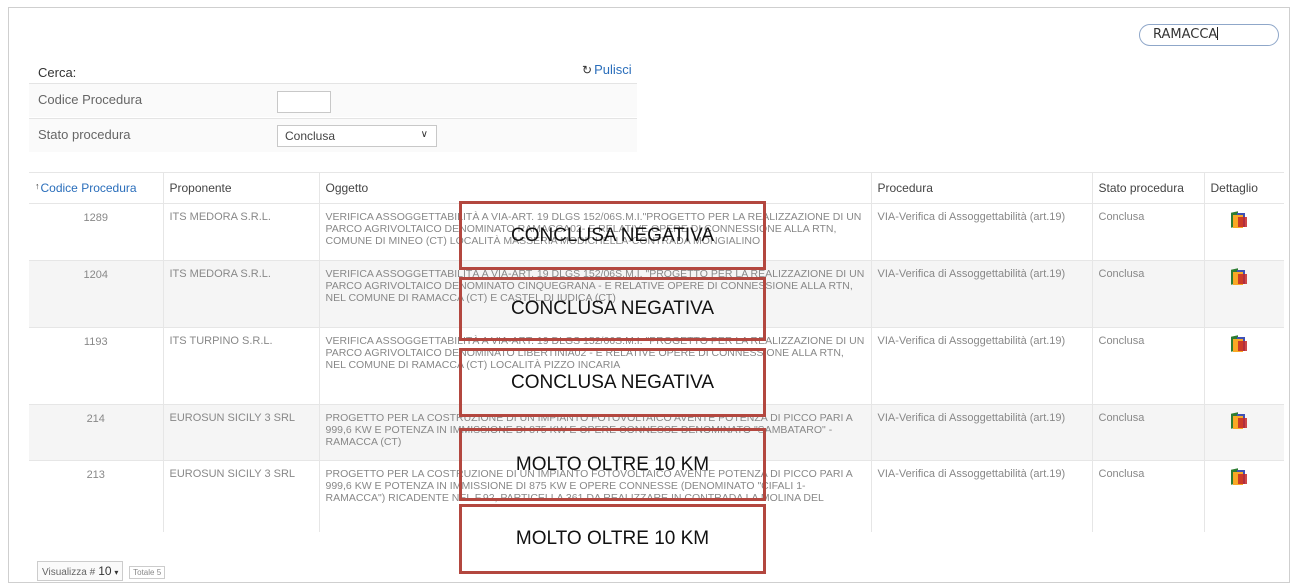 The image size is (1292, 585). I want to click on stato-filter-select: Conclusa ∨, so click(357, 136).